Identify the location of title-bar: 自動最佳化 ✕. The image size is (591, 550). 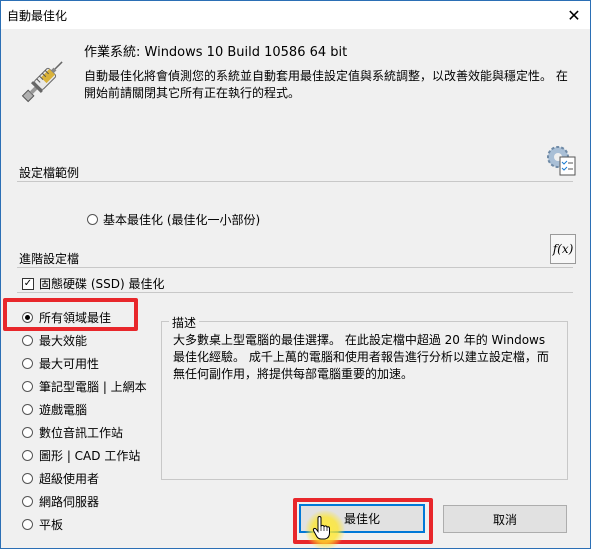
(295, 15).